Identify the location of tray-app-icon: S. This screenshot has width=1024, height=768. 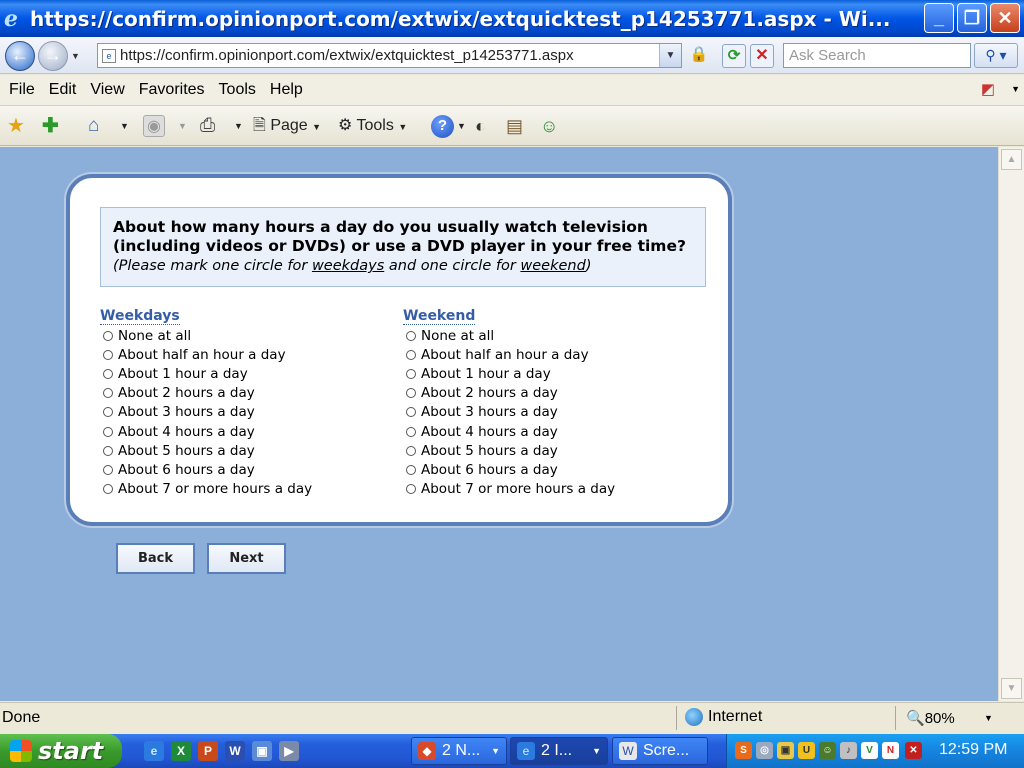
(743, 750).